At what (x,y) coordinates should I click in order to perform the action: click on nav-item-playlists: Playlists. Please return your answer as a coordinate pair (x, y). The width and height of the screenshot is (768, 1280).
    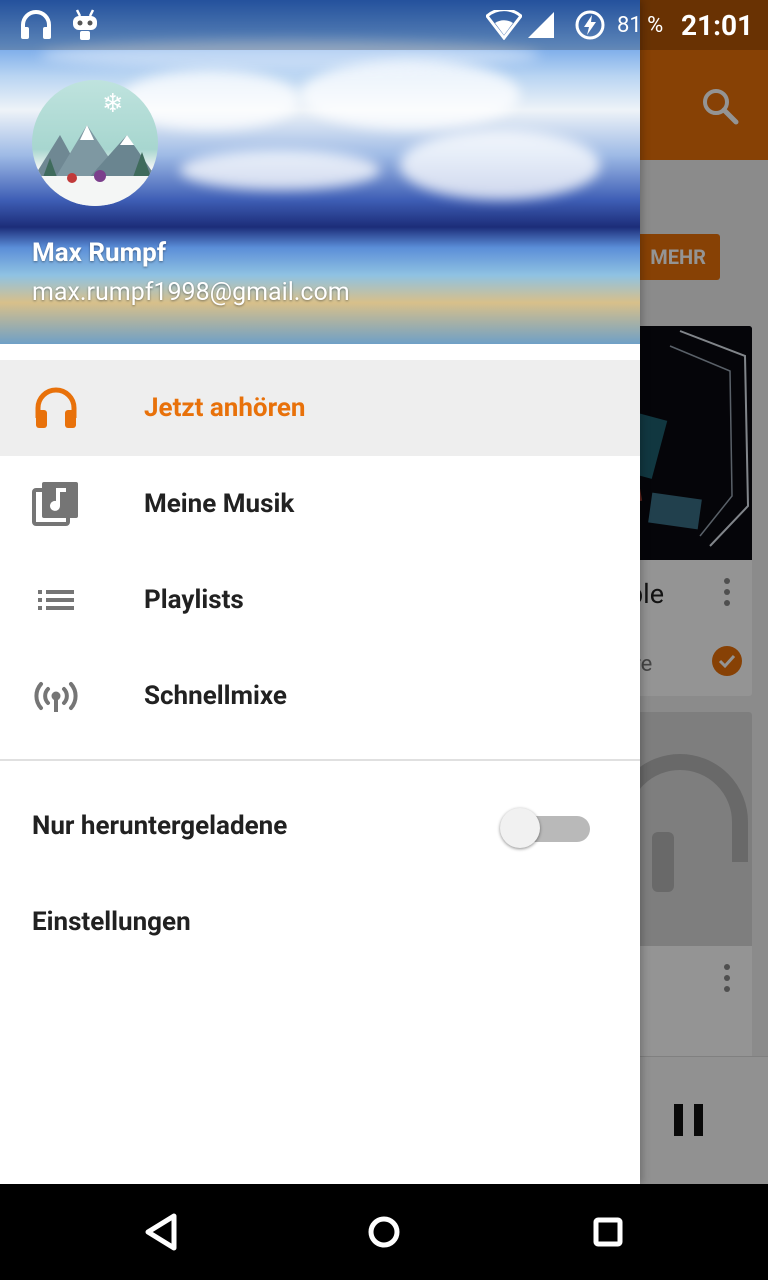
    Looking at the image, I should click on (320, 600).